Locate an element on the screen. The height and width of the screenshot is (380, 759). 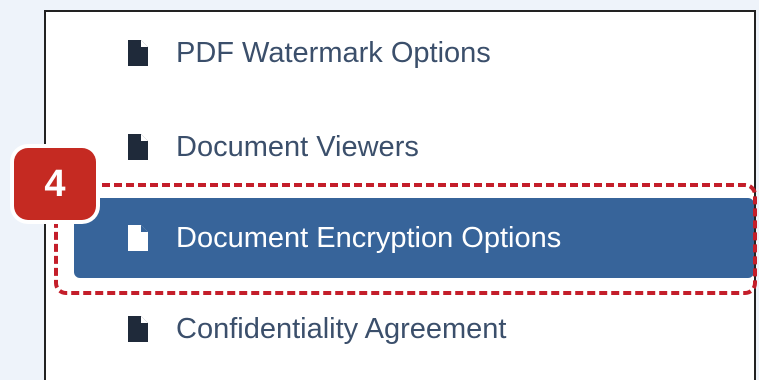
menu-item-pdf-watermark-options: PDF Watermark Options is located at coordinates (282, 53).